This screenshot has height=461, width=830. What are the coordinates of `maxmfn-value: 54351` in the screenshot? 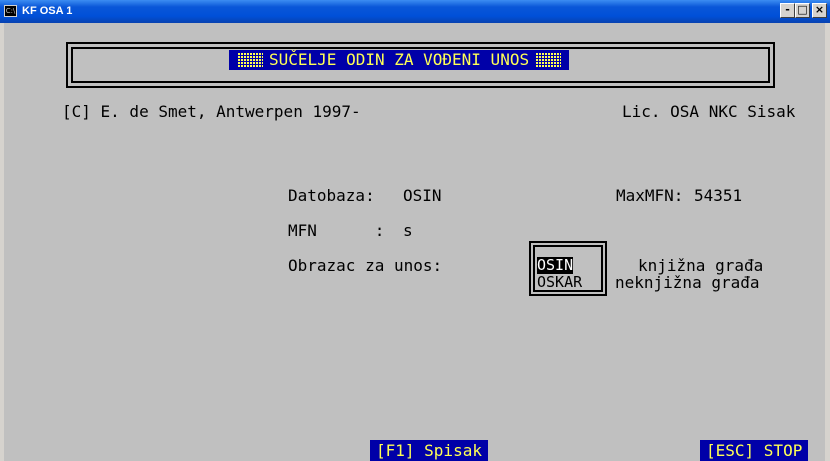 It's located at (718, 195).